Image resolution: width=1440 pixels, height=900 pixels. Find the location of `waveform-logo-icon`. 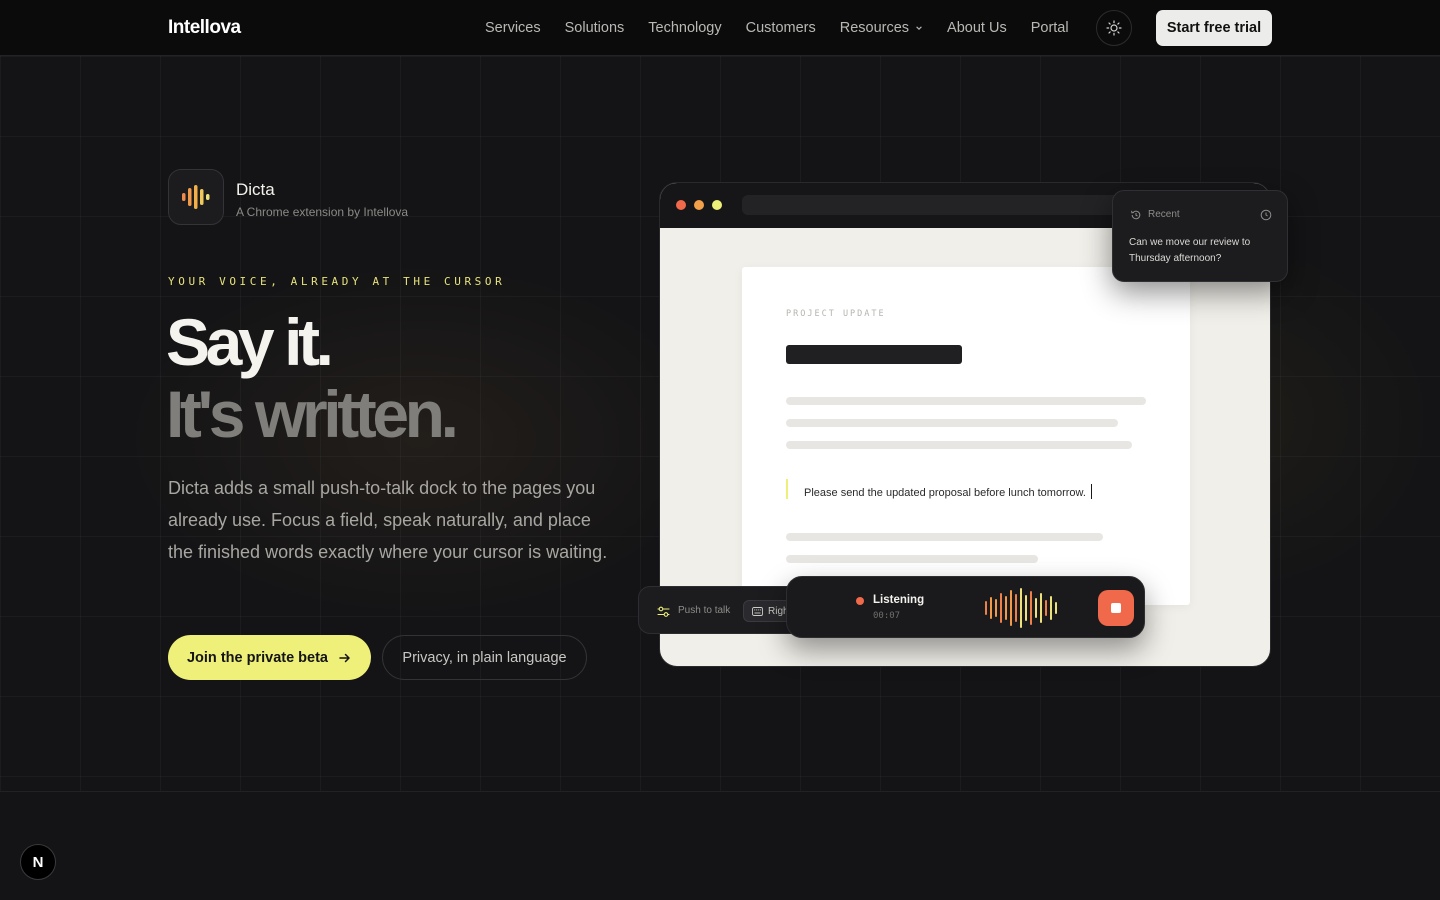

waveform-logo-icon is located at coordinates (196, 197).